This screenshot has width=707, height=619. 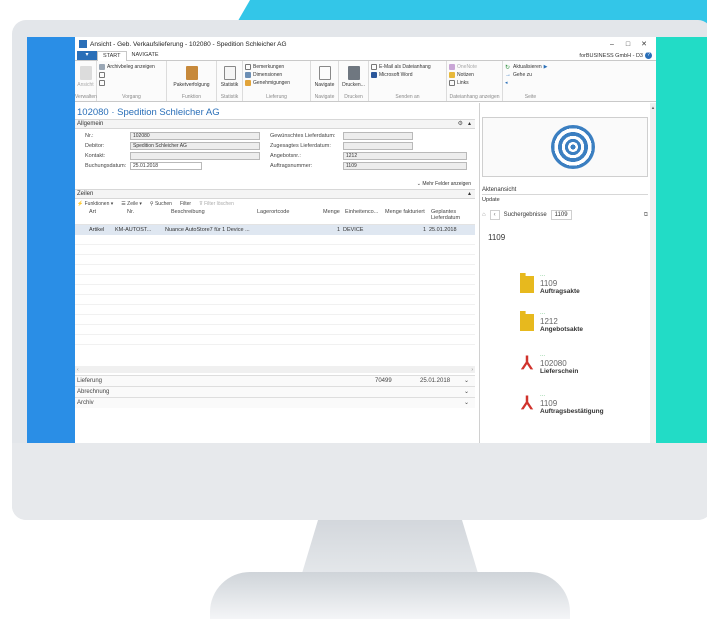 What do you see at coordinates (210, 216) in the screenshot?
I see `col-beschreibung: Beschreibung` at bounding box center [210, 216].